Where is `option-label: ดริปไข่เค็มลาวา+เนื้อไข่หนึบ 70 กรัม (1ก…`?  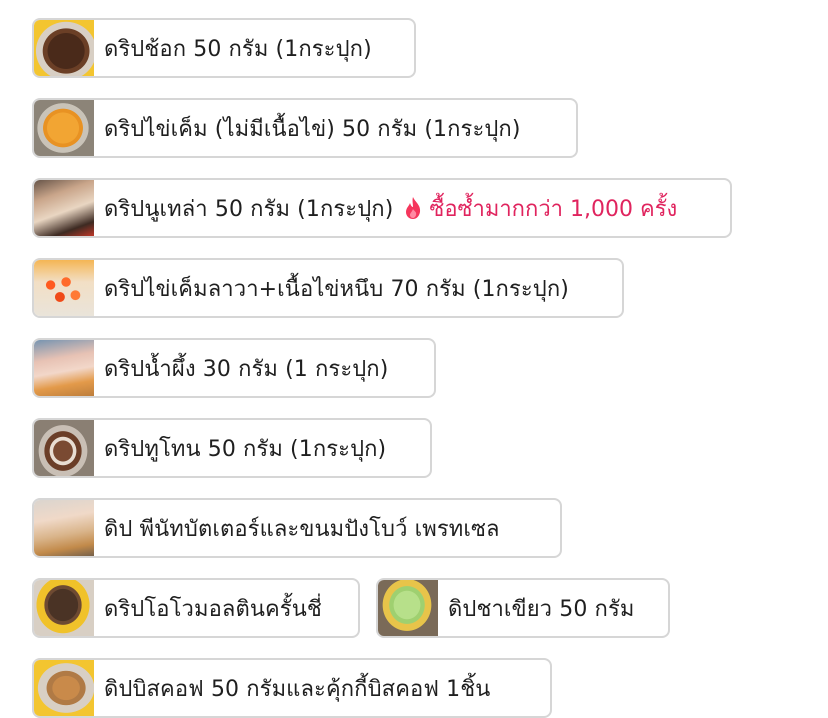
option-label: ดริปไข่เค็มลาวา+เนื้อไข่หนึบ 70 กรัม (1ก… is located at coordinates (336, 289).